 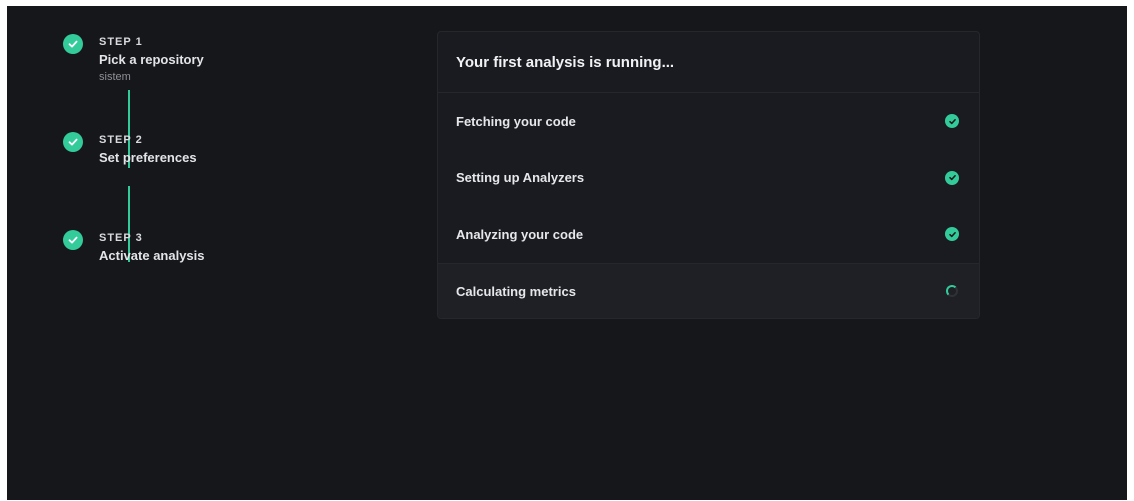 I want to click on task-label: Fetching your code, so click(x=516, y=121).